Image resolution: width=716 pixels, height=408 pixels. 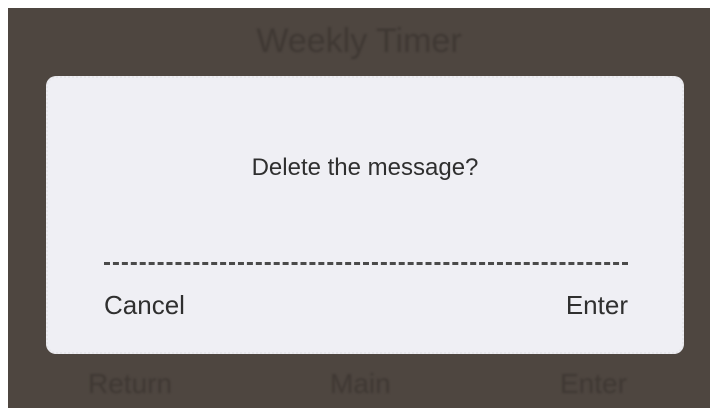 I want to click on screen-title: Weekly Timer, so click(x=359, y=41).